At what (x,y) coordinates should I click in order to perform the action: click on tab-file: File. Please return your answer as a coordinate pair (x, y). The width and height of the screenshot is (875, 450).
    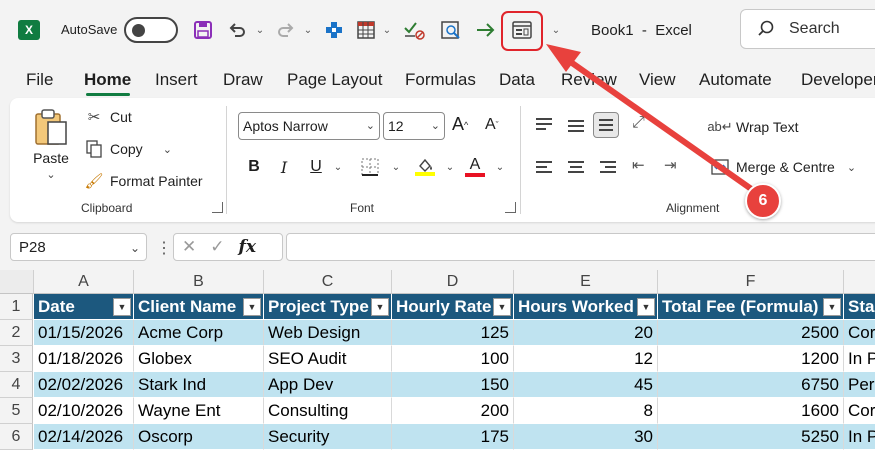
    Looking at the image, I should click on (39, 80).